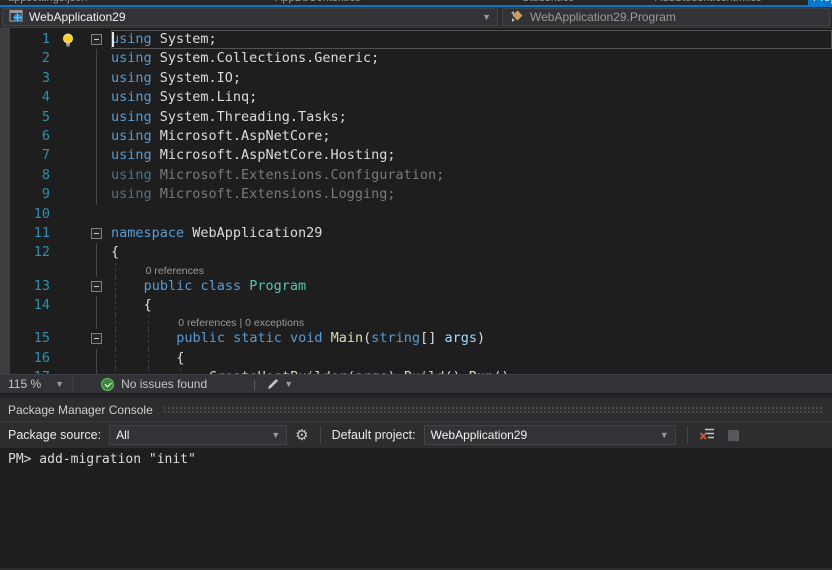 The width and height of the screenshot is (832, 570). Describe the element at coordinates (471, 233) in the screenshot. I see `code-content: namespace WebApplication29` at that location.